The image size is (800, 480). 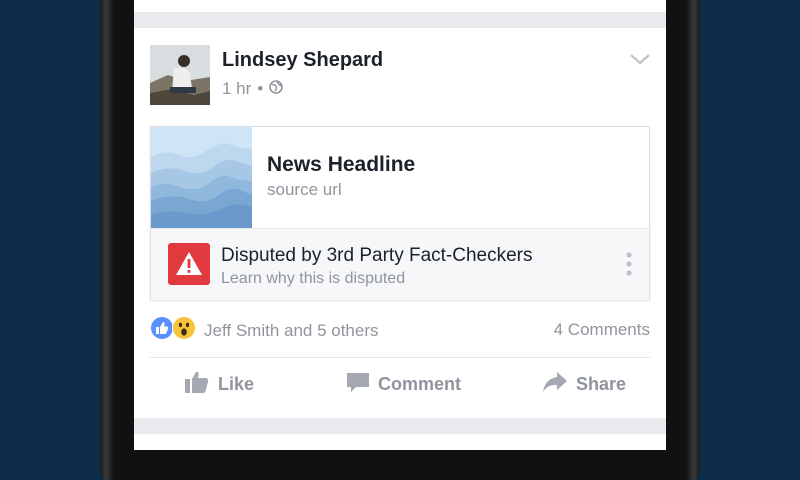 What do you see at coordinates (640, 59) in the screenshot?
I see `post-options-chevron-icon` at bounding box center [640, 59].